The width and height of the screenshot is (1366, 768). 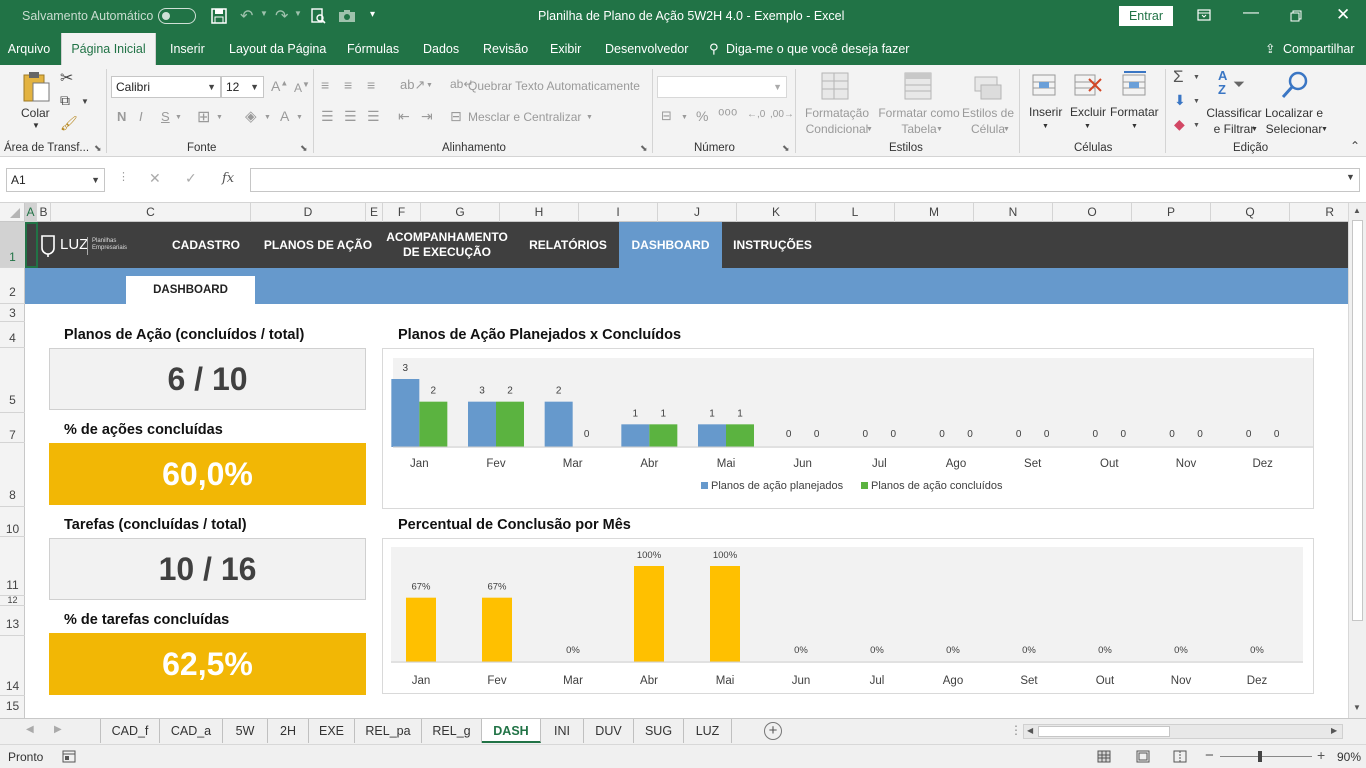 What do you see at coordinates (919, 121) in the screenshot?
I see `format-as-table-button: Formatar como Tabela` at bounding box center [919, 121].